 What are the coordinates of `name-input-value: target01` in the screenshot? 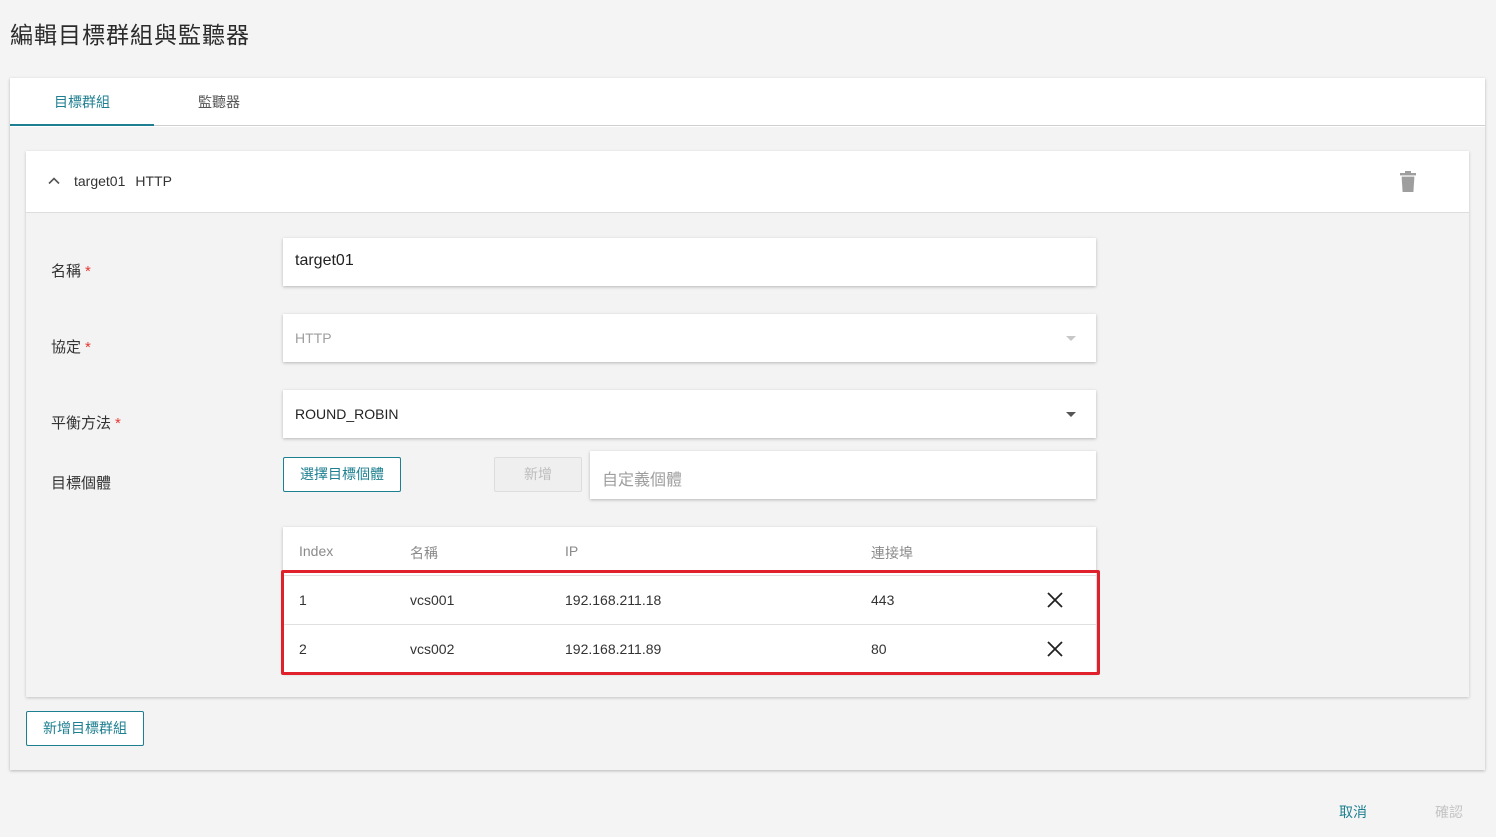 It's located at (324, 260).